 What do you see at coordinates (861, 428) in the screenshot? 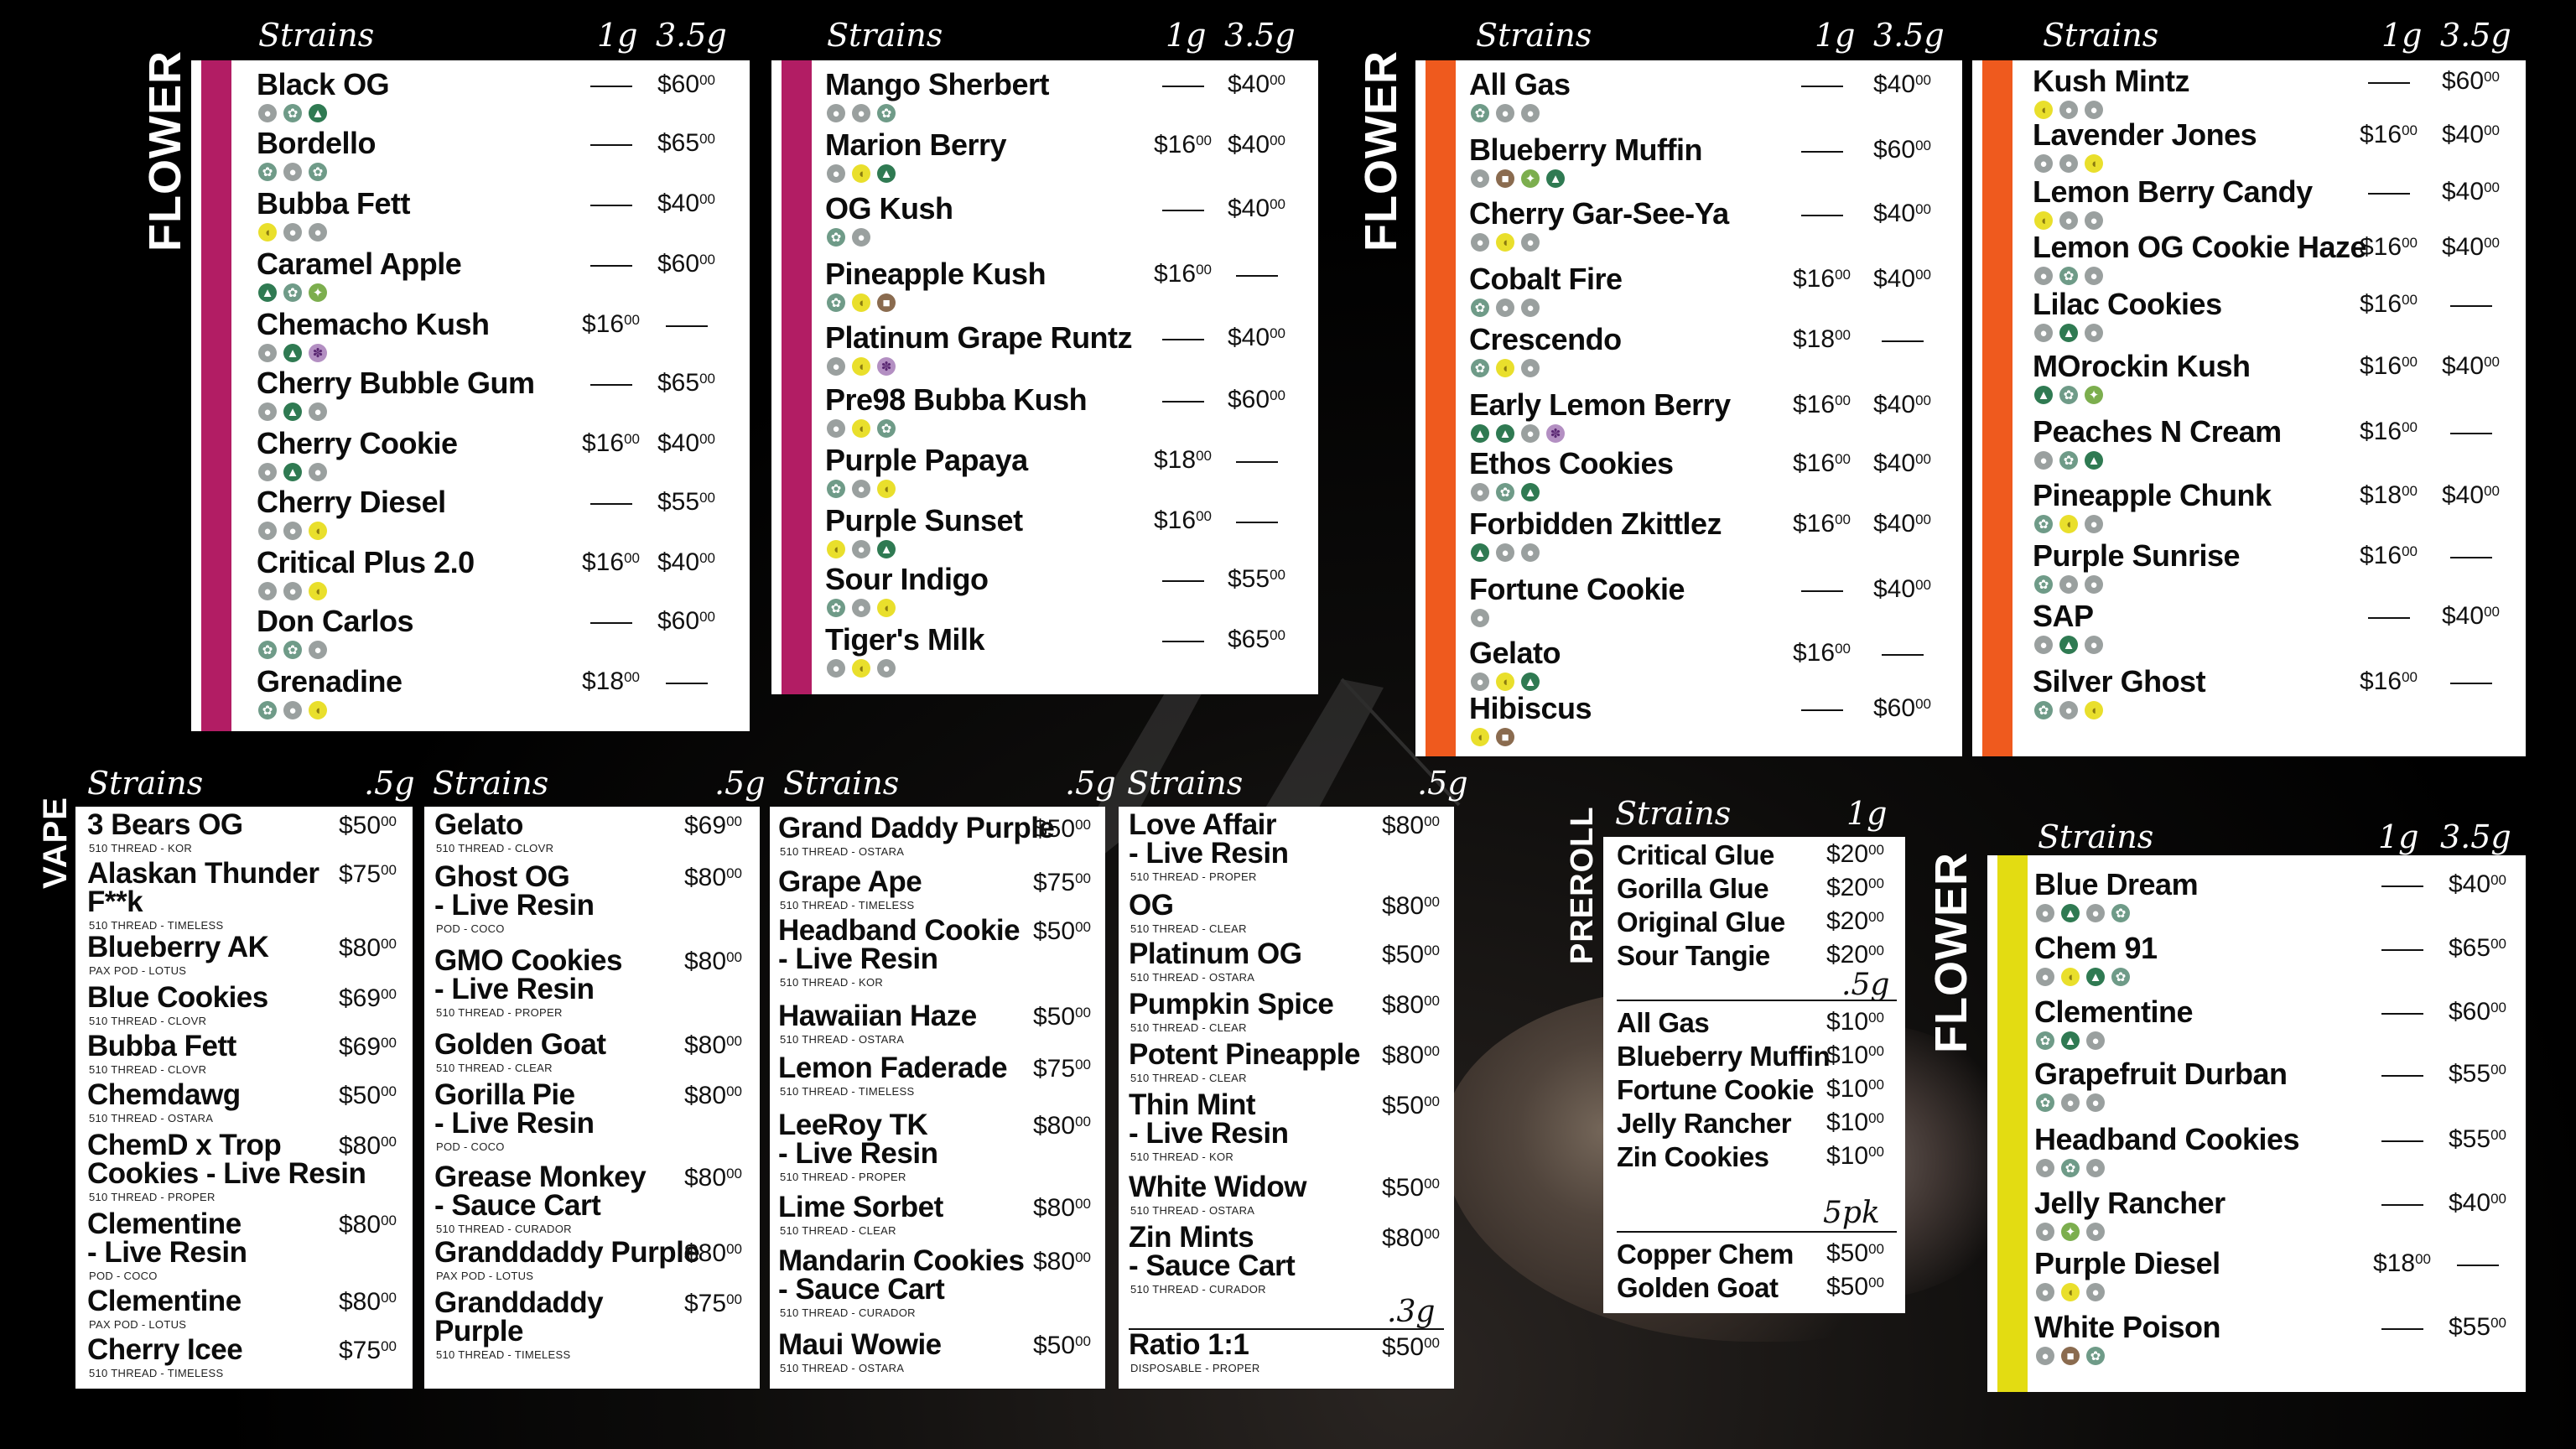
I see `terpene-icons: ● ◖ ✿` at bounding box center [861, 428].